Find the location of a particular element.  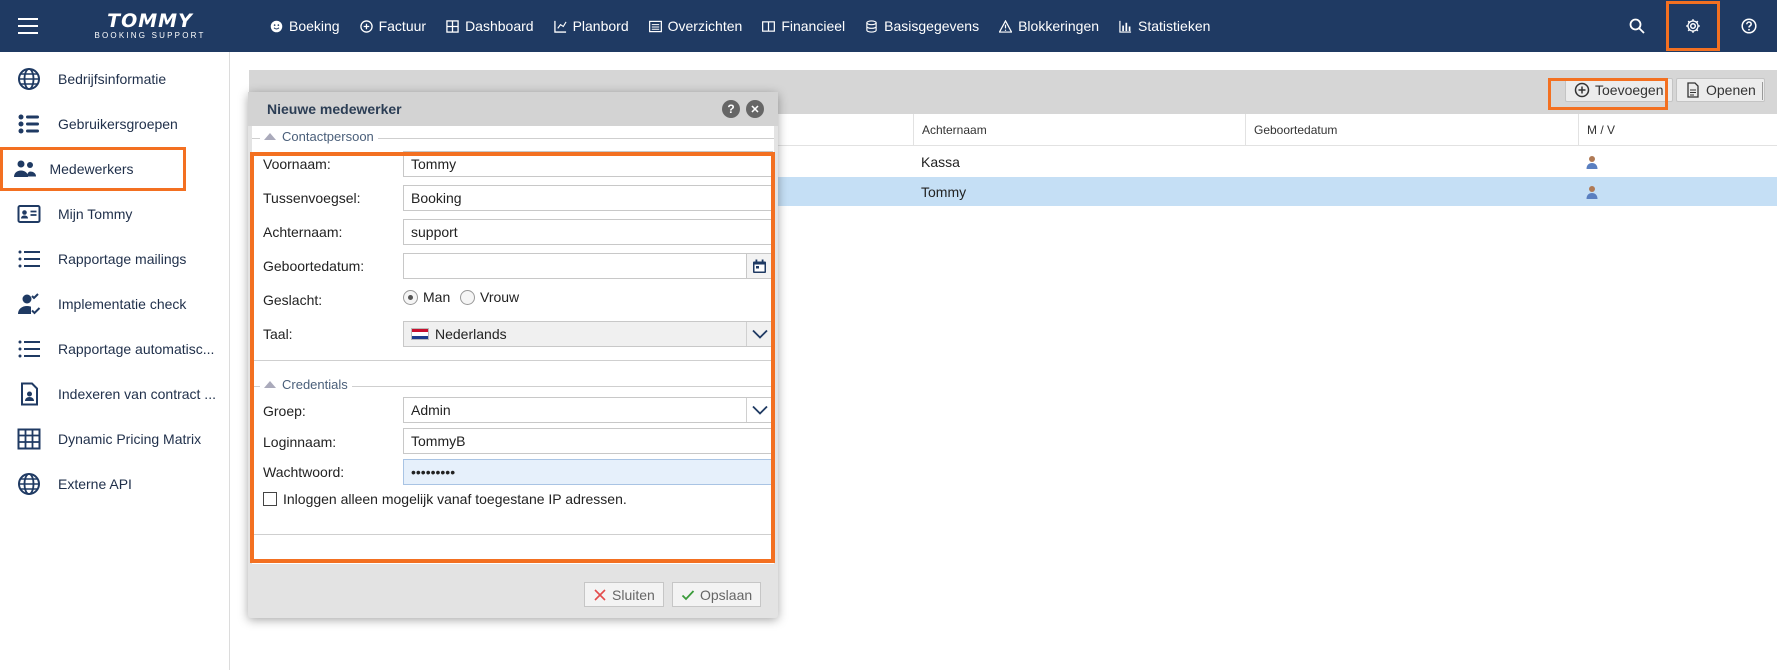

question-icon is located at coordinates (1749, 26).